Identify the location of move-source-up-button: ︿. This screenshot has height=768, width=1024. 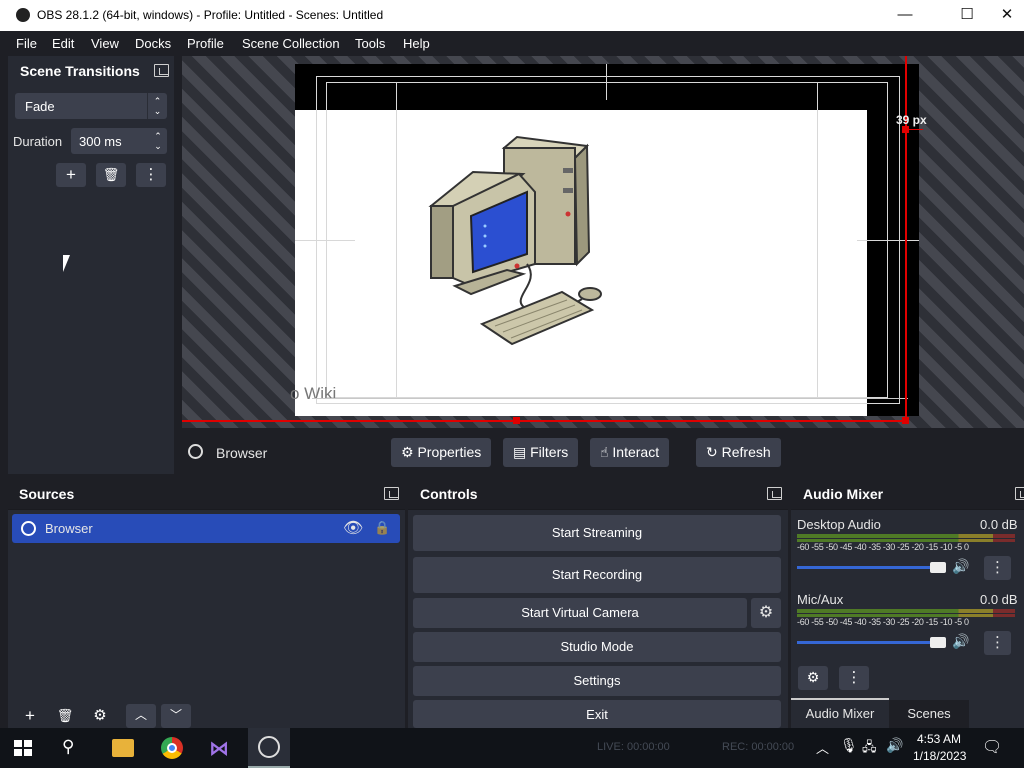
(141, 716).